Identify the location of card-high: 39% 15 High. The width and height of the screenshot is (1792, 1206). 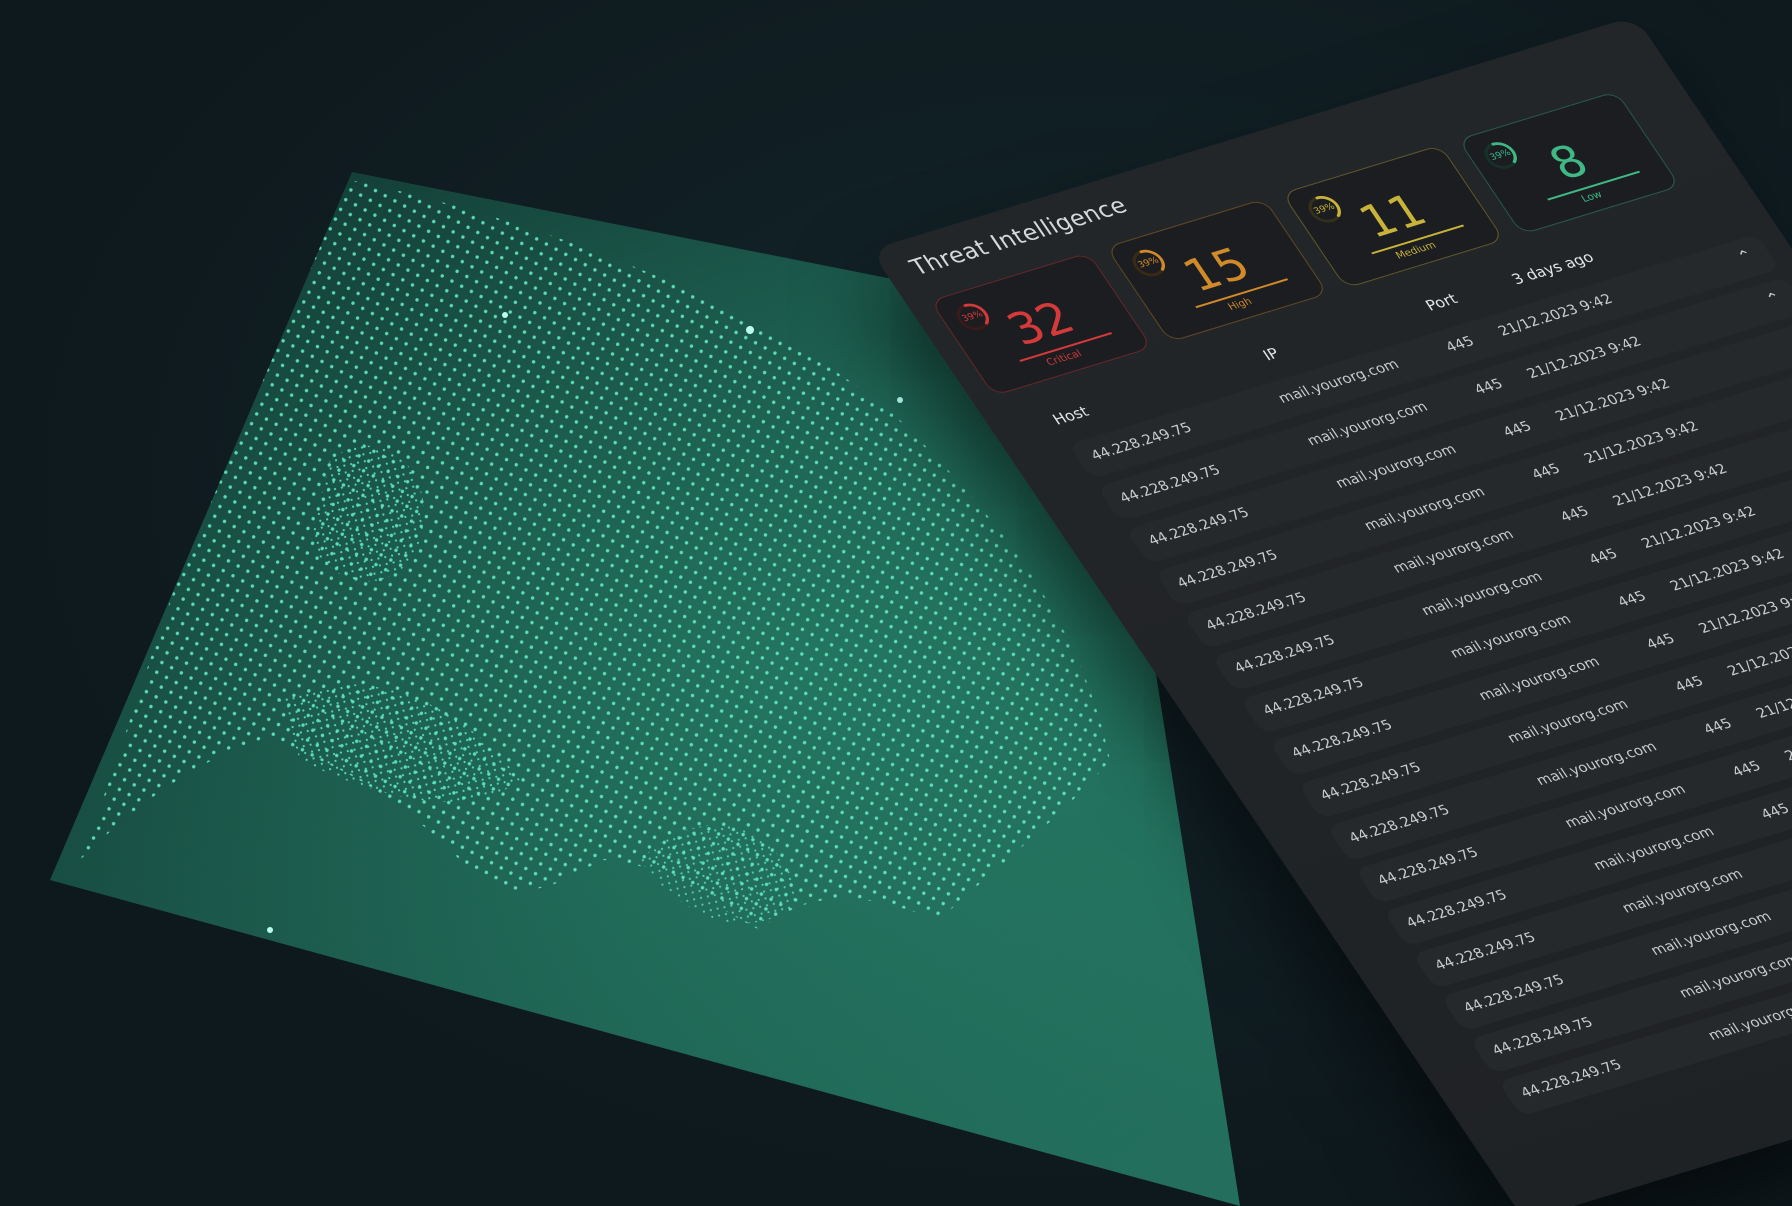
(1217, 270).